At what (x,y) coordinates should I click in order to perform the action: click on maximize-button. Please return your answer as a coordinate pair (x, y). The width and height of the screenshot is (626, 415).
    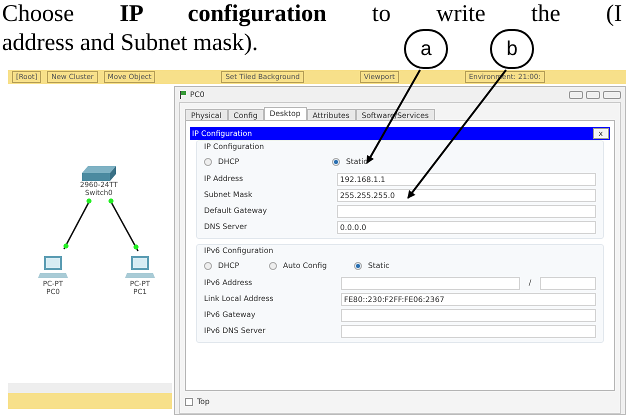
    Looking at the image, I should click on (593, 94).